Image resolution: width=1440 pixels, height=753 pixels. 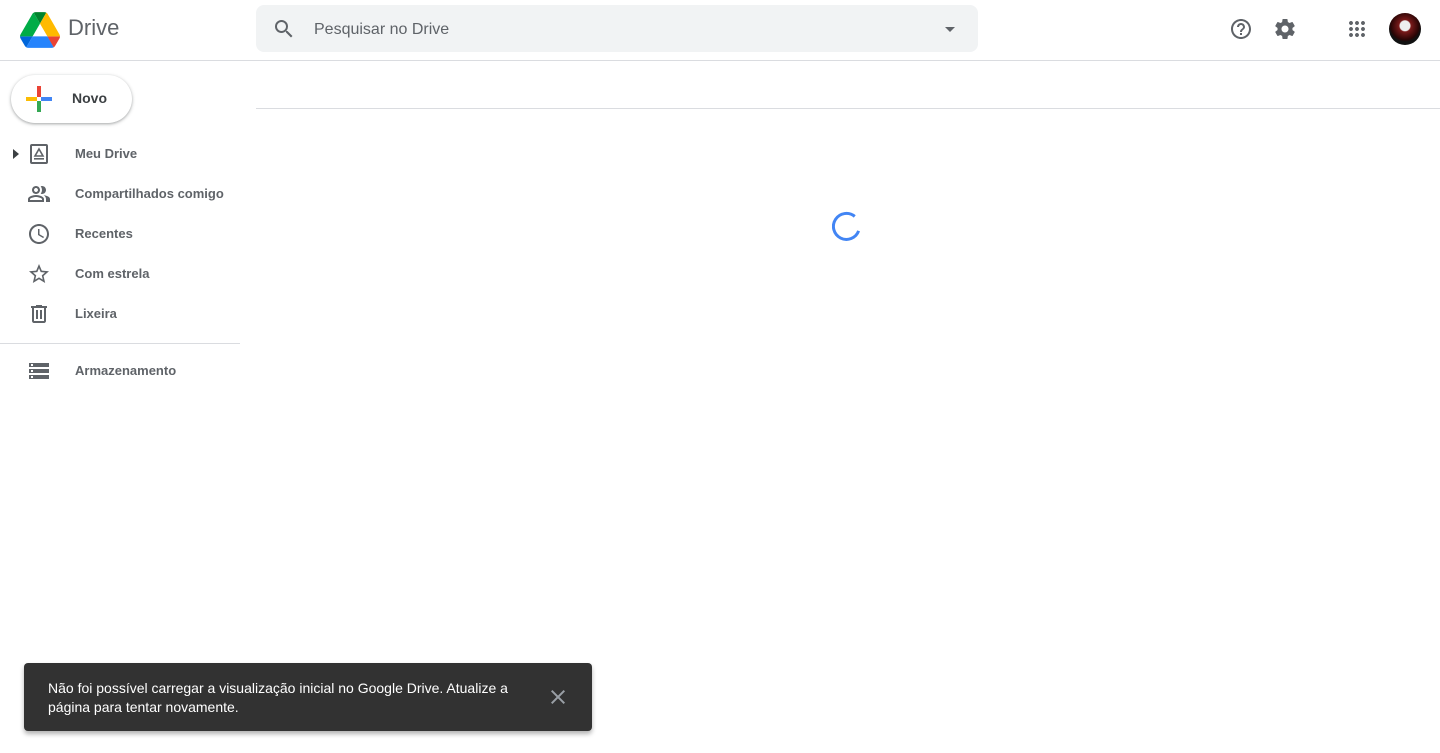 I want to click on sidebar-item-label: Meu Drive, so click(x=106, y=153).